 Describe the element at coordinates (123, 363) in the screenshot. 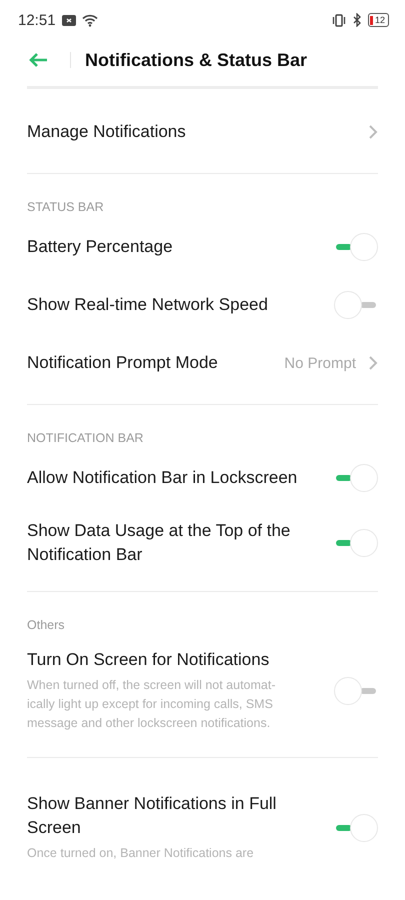

I see `setting-label: Notification Prompt Mode` at that location.